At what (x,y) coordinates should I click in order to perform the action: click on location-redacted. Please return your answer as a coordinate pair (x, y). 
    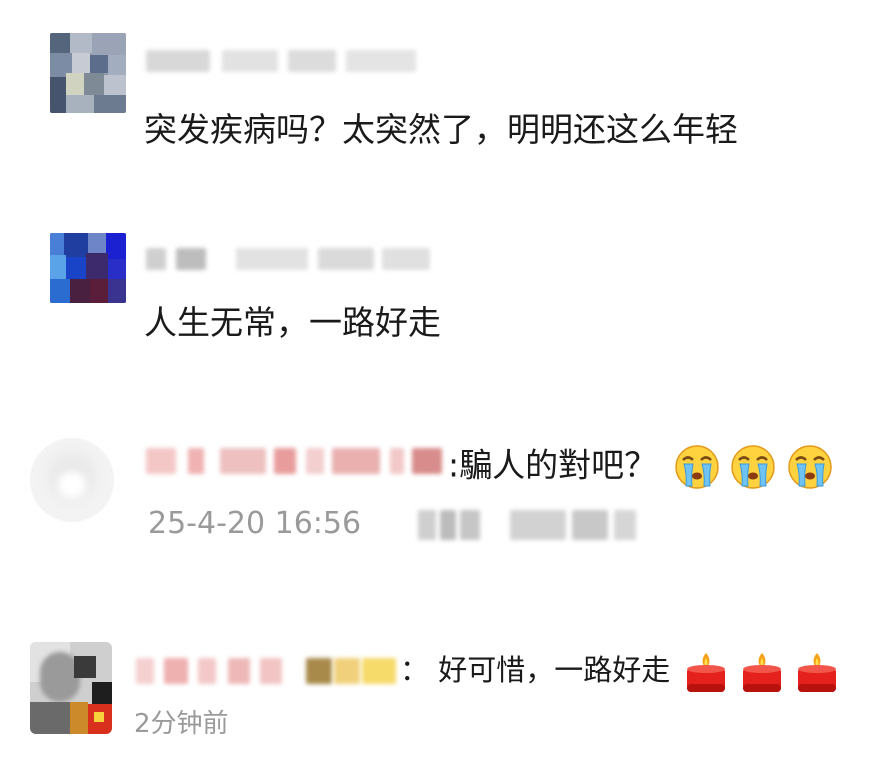
    Looking at the image, I should click on (528, 525).